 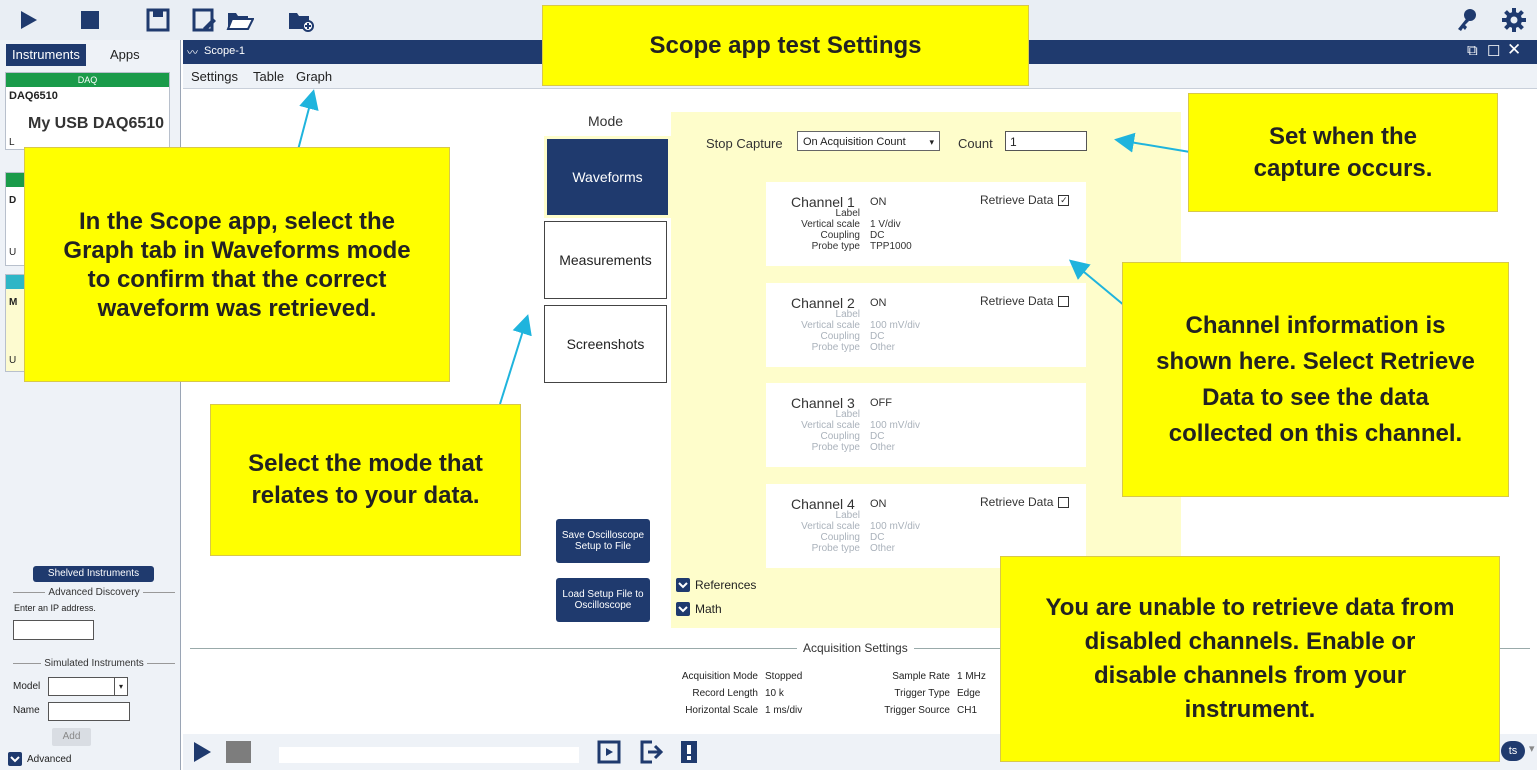 What do you see at coordinates (26, 710) in the screenshot?
I see `name-label: Name` at bounding box center [26, 710].